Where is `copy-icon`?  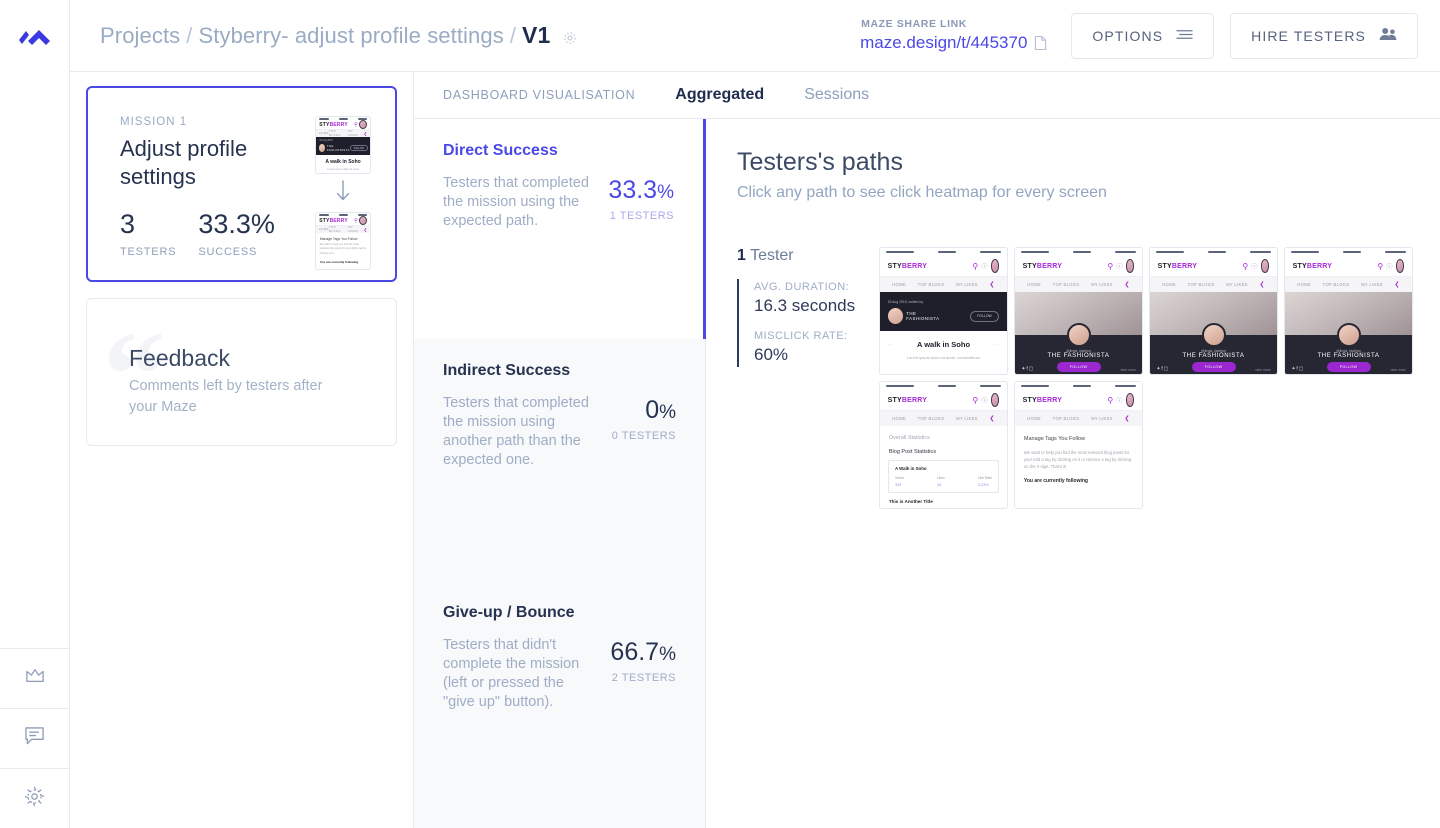
copy-icon is located at coordinates (1040, 43).